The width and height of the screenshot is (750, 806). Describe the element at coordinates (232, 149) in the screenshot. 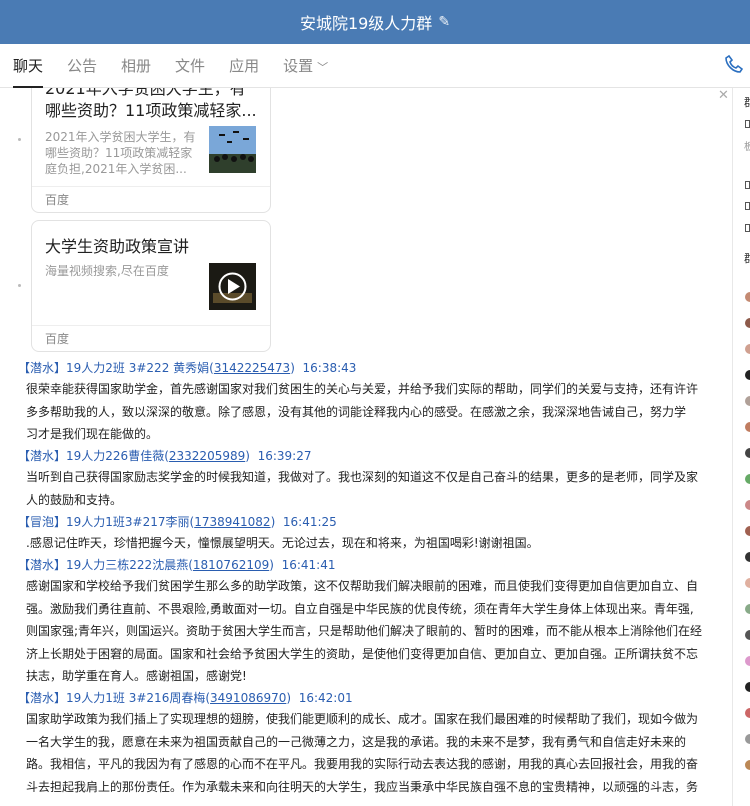

I see `card-thumbnail-graduation` at that location.